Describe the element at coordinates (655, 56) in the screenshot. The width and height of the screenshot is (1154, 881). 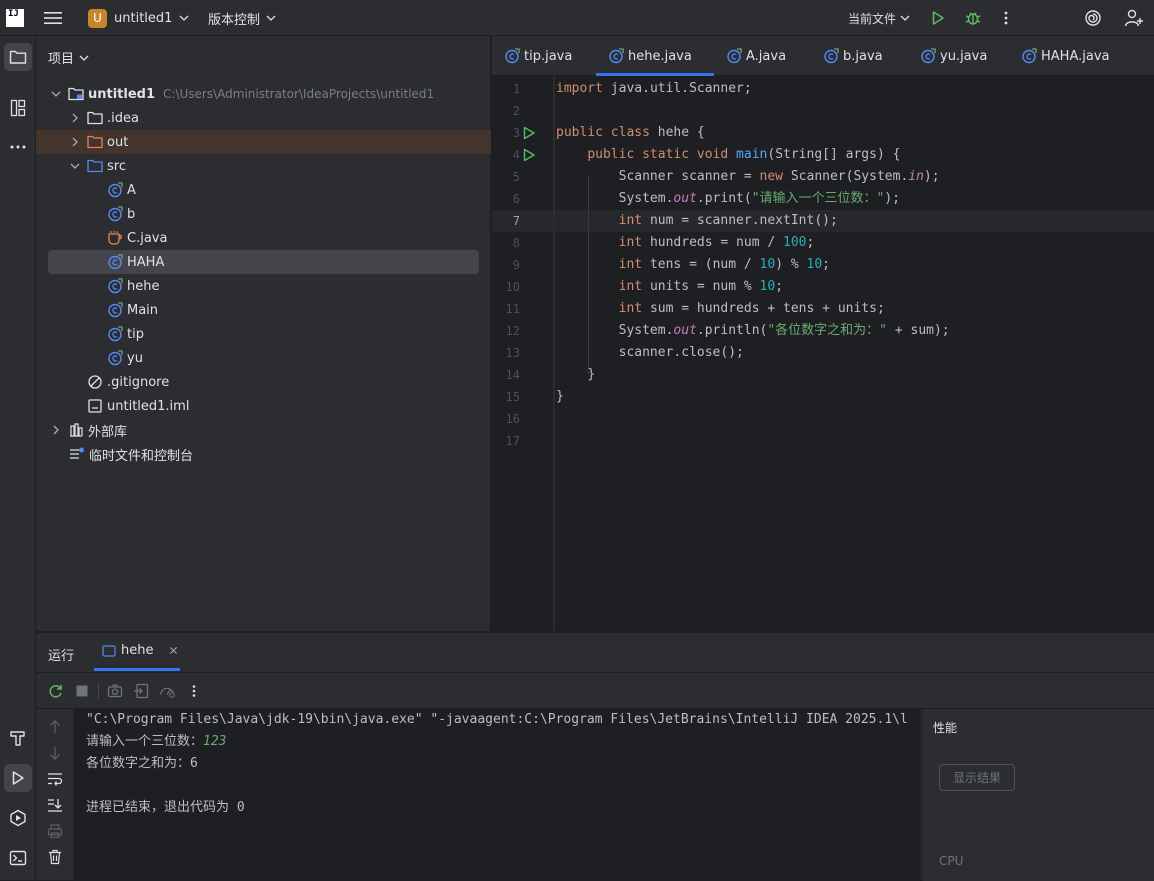
I see `tab-hehe-java: hehe.java` at that location.